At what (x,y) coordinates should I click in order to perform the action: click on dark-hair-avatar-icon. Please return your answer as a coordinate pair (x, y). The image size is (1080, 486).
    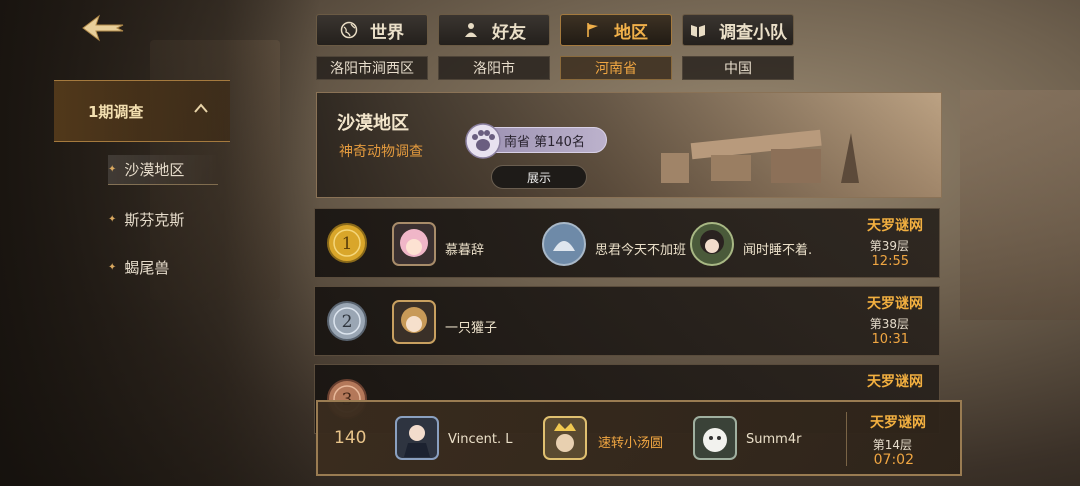
    Looking at the image, I should click on (712, 244).